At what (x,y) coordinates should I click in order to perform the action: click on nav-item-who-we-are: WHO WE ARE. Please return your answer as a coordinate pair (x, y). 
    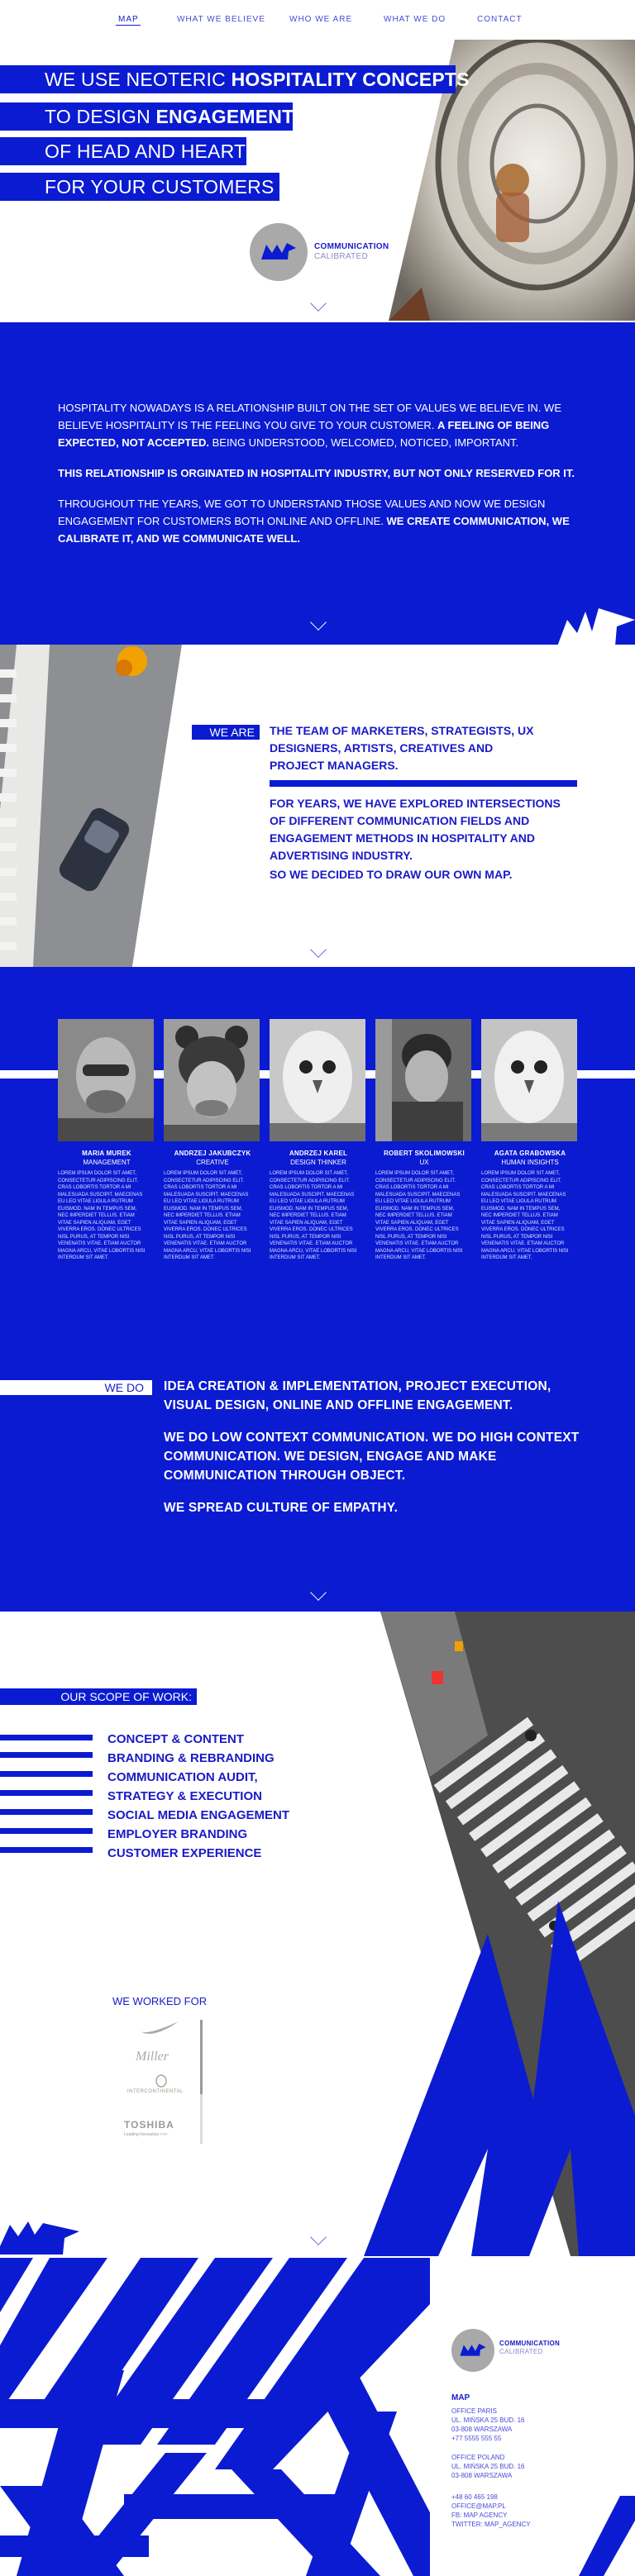
    Looking at the image, I should click on (320, 19).